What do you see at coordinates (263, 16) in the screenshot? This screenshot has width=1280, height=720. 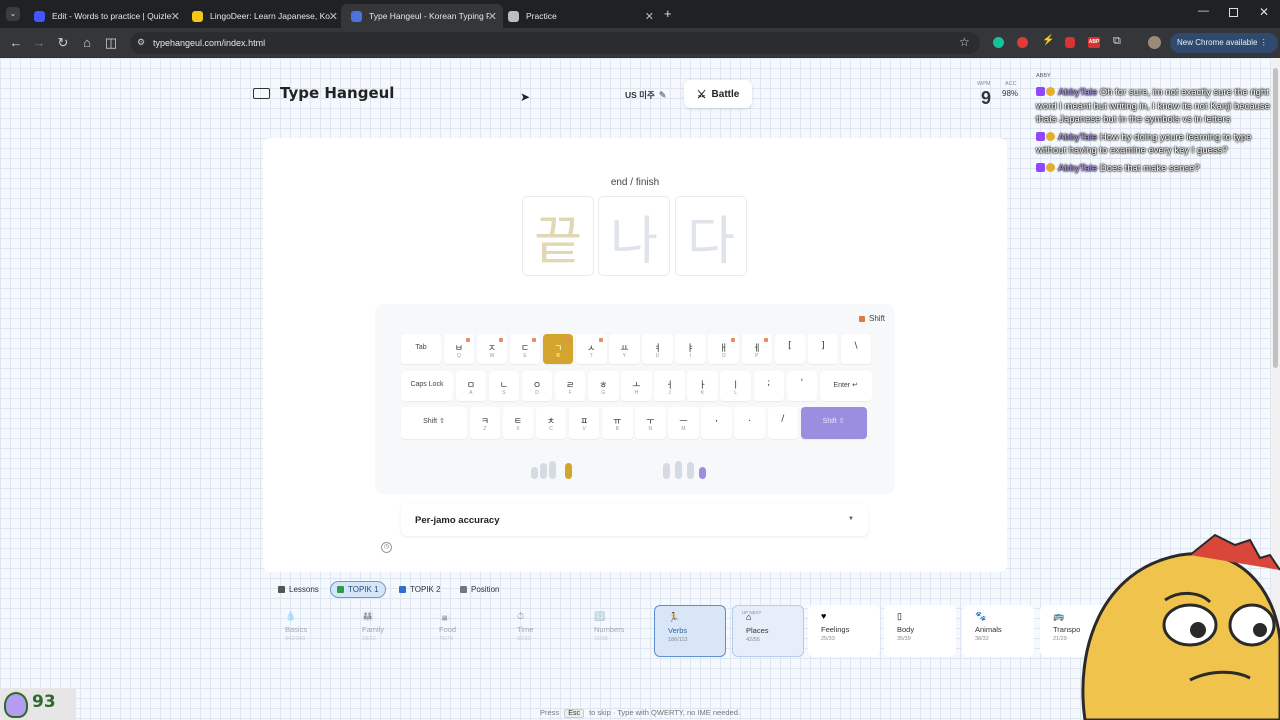 I see `browser-tab-lingodeer: LingoDeer: Learn Japanese, Korean ✕` at bounding box center [263, 16].